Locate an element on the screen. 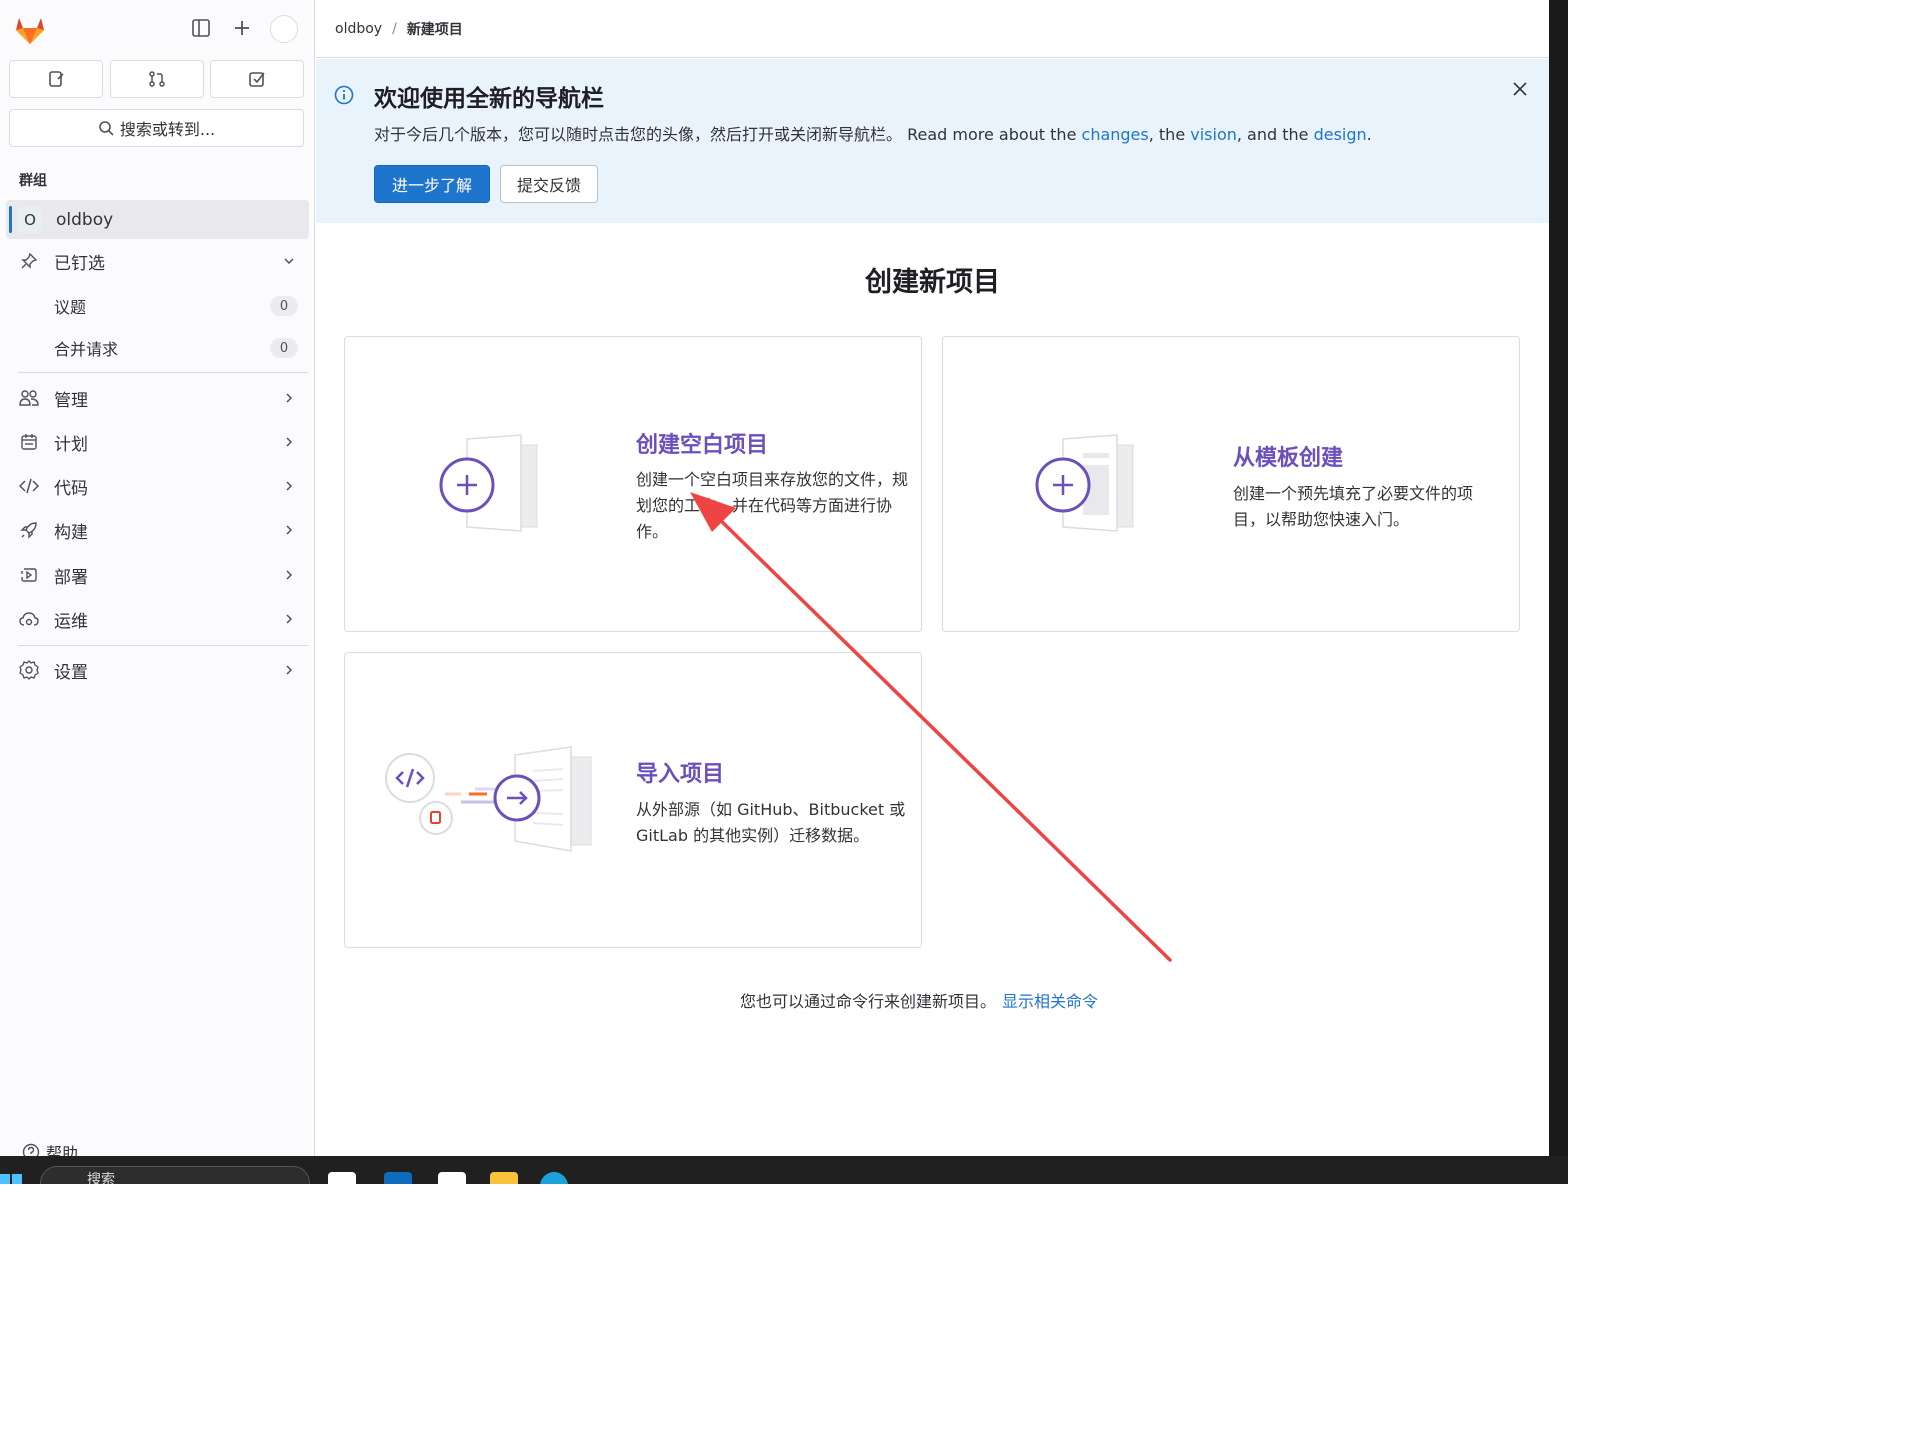 This screenshot has height=1440, width=1907. search-icon is located at coordinates (106, 128).